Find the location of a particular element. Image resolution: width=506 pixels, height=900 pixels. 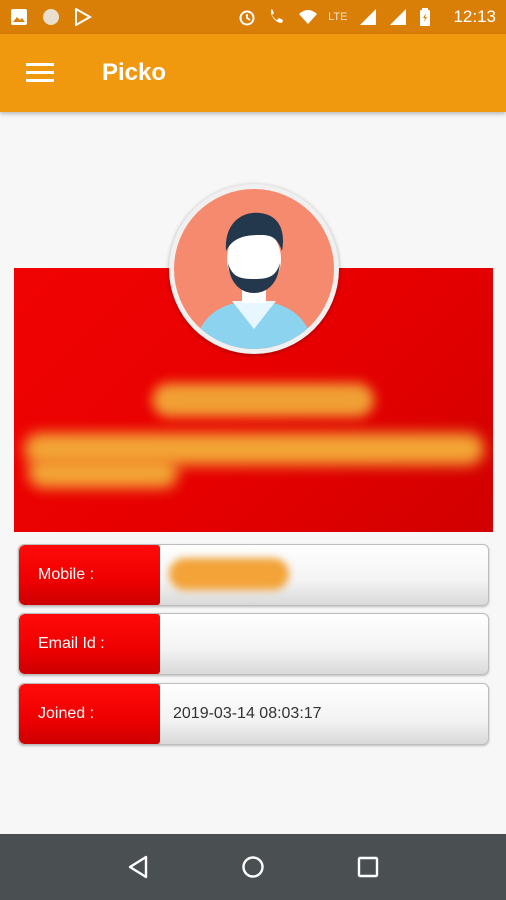

recents-square-icon is located at coordinates (368, 867).